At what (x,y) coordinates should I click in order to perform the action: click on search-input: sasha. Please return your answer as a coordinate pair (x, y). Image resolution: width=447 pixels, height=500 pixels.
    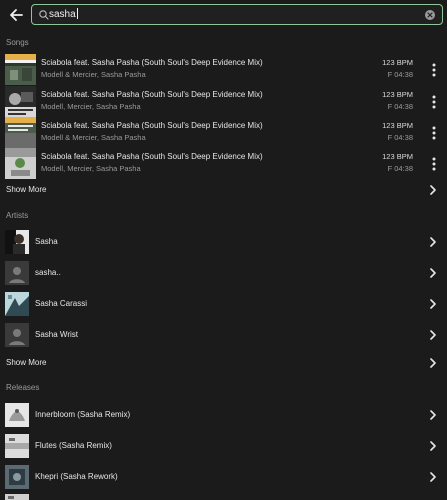
    Looking at the image, I should click on (63, 14).